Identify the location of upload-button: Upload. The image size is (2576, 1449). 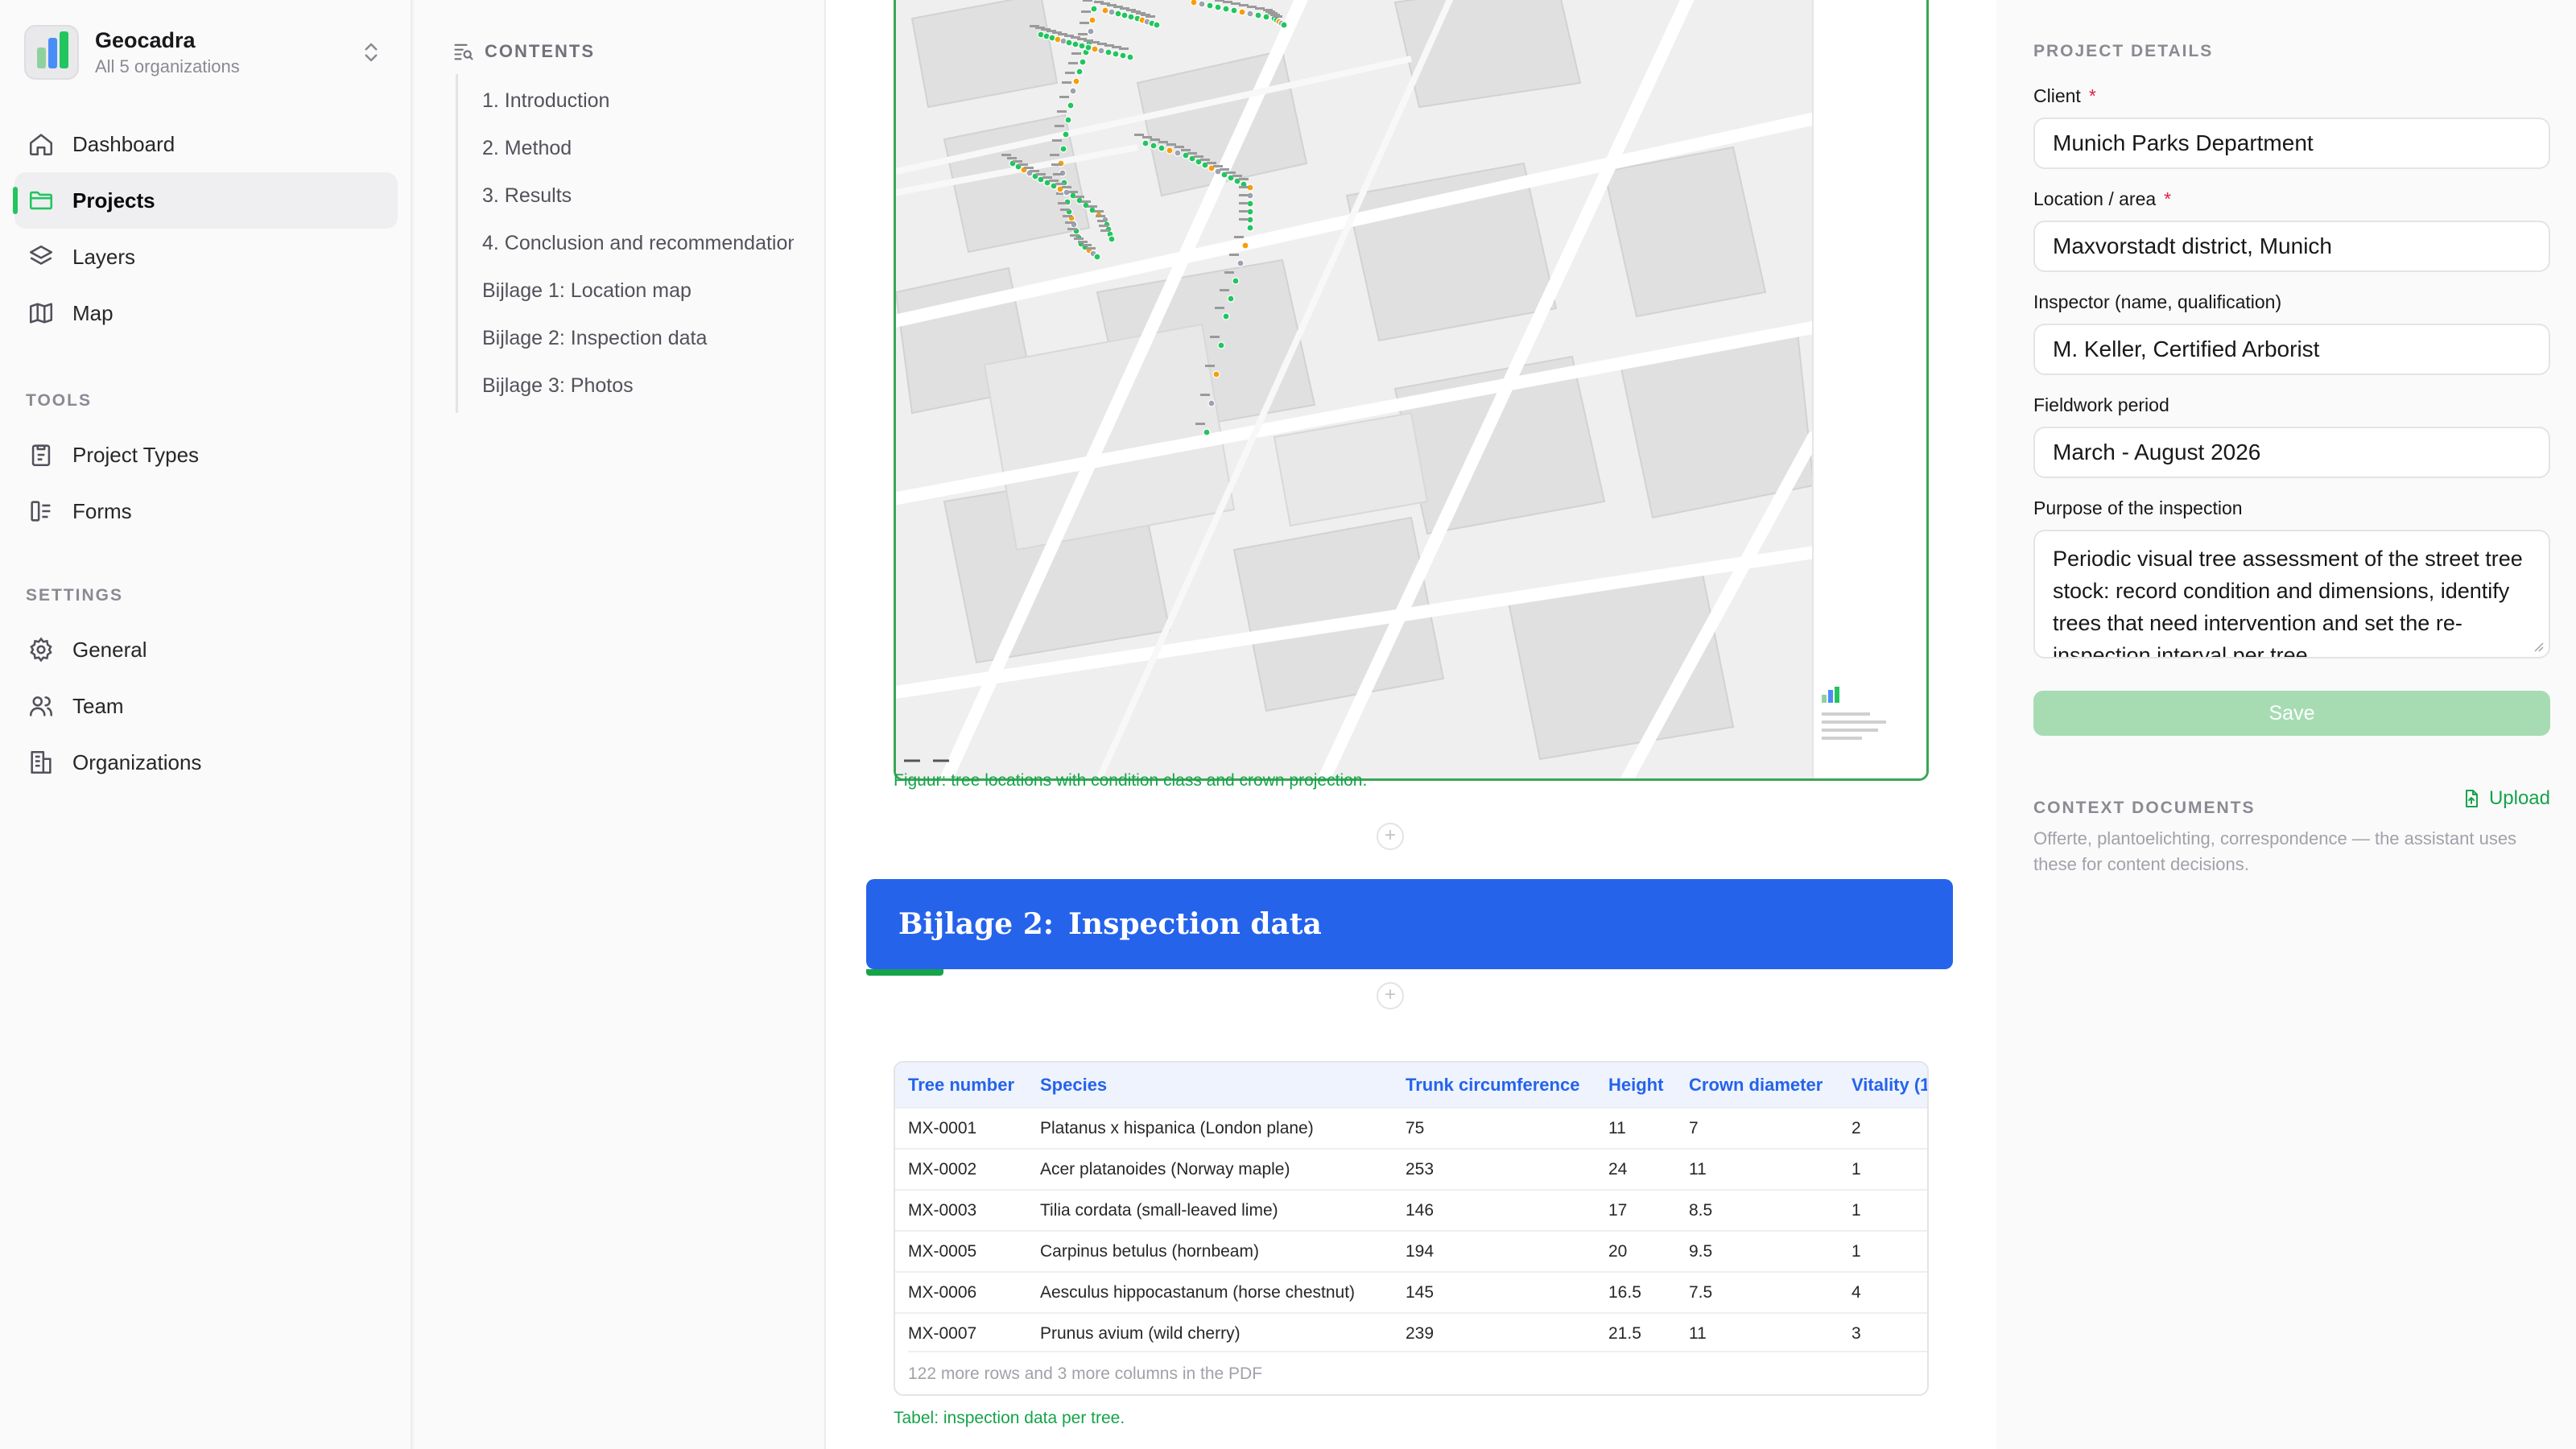
(2506, 798).